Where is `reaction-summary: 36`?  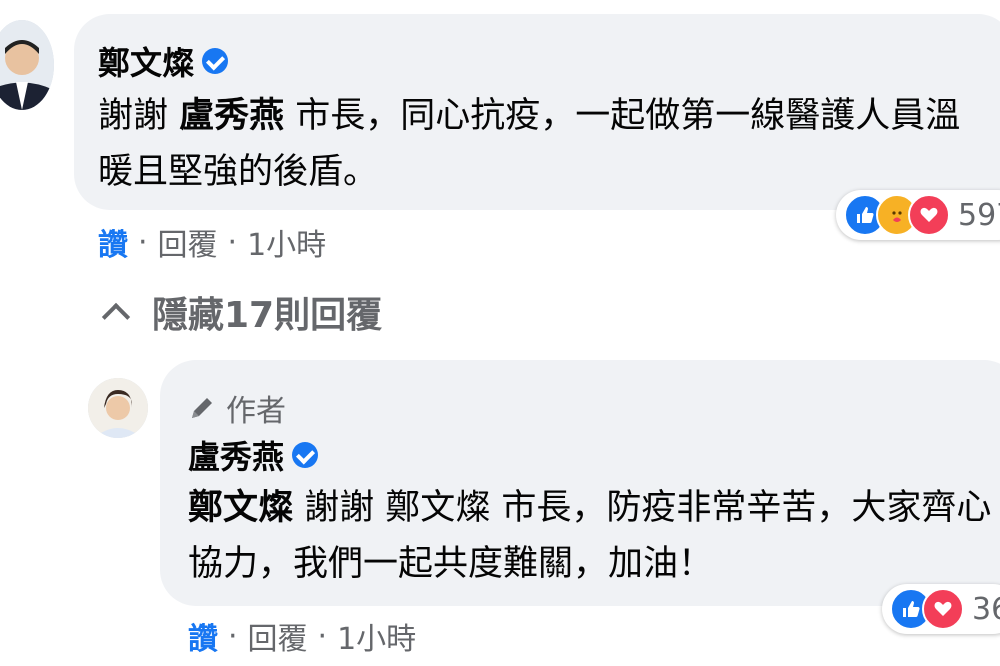 reaction-summary: 36 is located at coordinates (941, 609).